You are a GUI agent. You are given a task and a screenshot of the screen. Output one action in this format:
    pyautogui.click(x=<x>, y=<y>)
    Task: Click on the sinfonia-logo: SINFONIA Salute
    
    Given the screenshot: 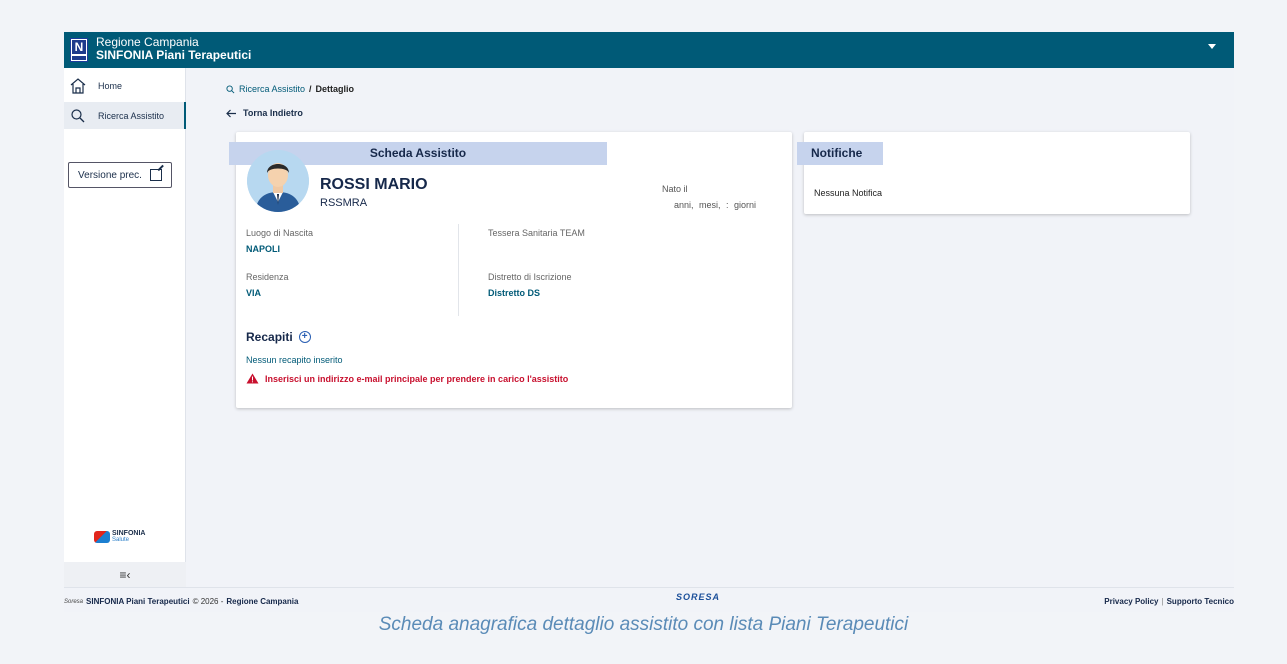 What is the action you would take?
    pyautogui.click(x=119, y=537)
    